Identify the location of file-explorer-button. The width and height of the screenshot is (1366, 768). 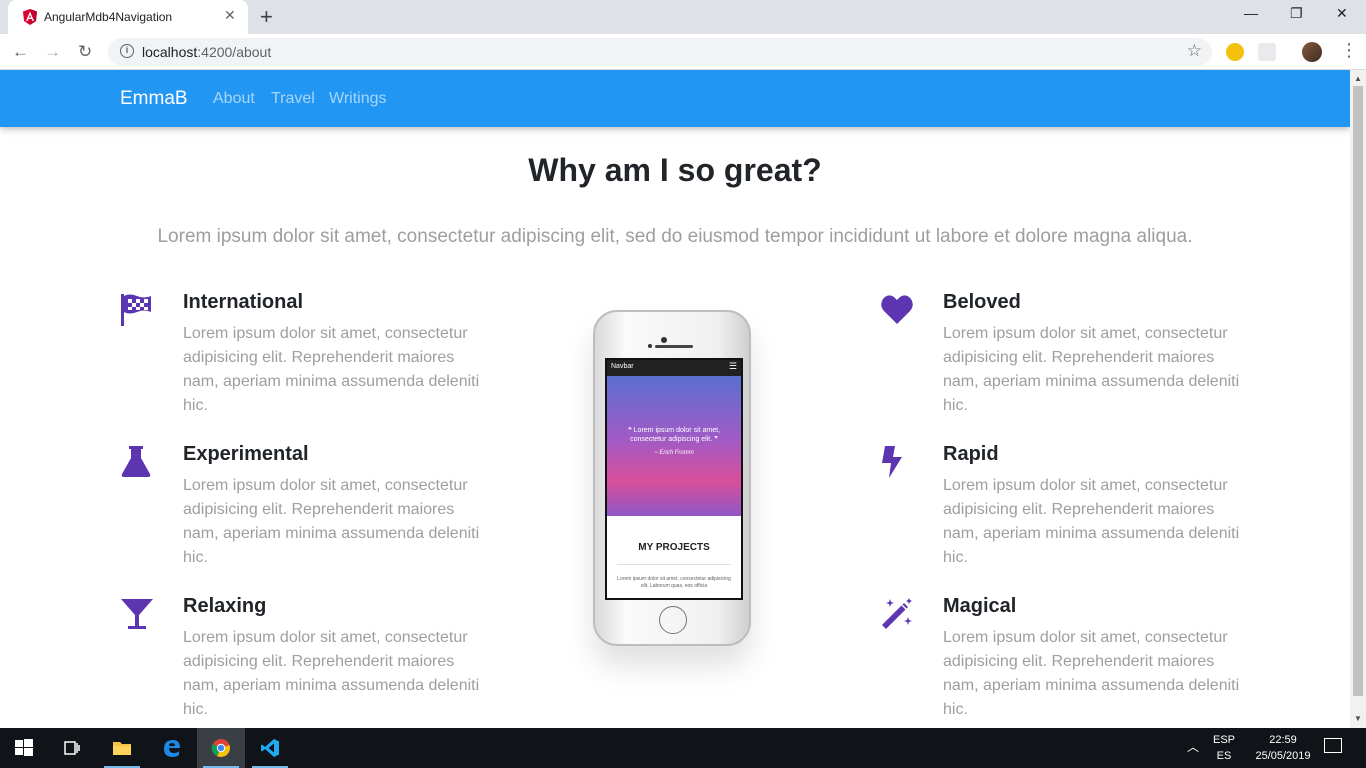
(122, 748).